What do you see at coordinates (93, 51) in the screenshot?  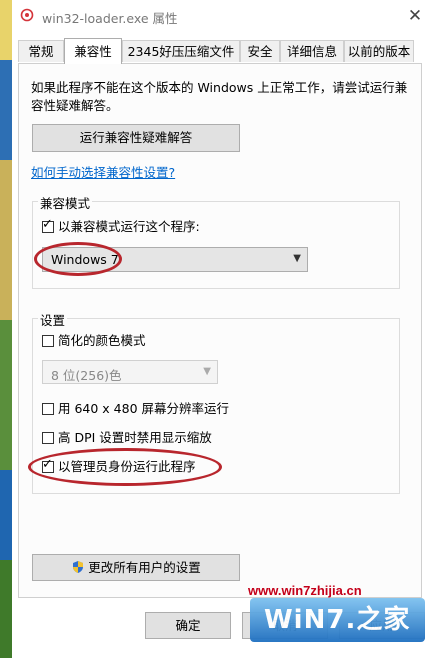 I see `tab-compatibility: 兼容性` at bounding box center [93, 51].